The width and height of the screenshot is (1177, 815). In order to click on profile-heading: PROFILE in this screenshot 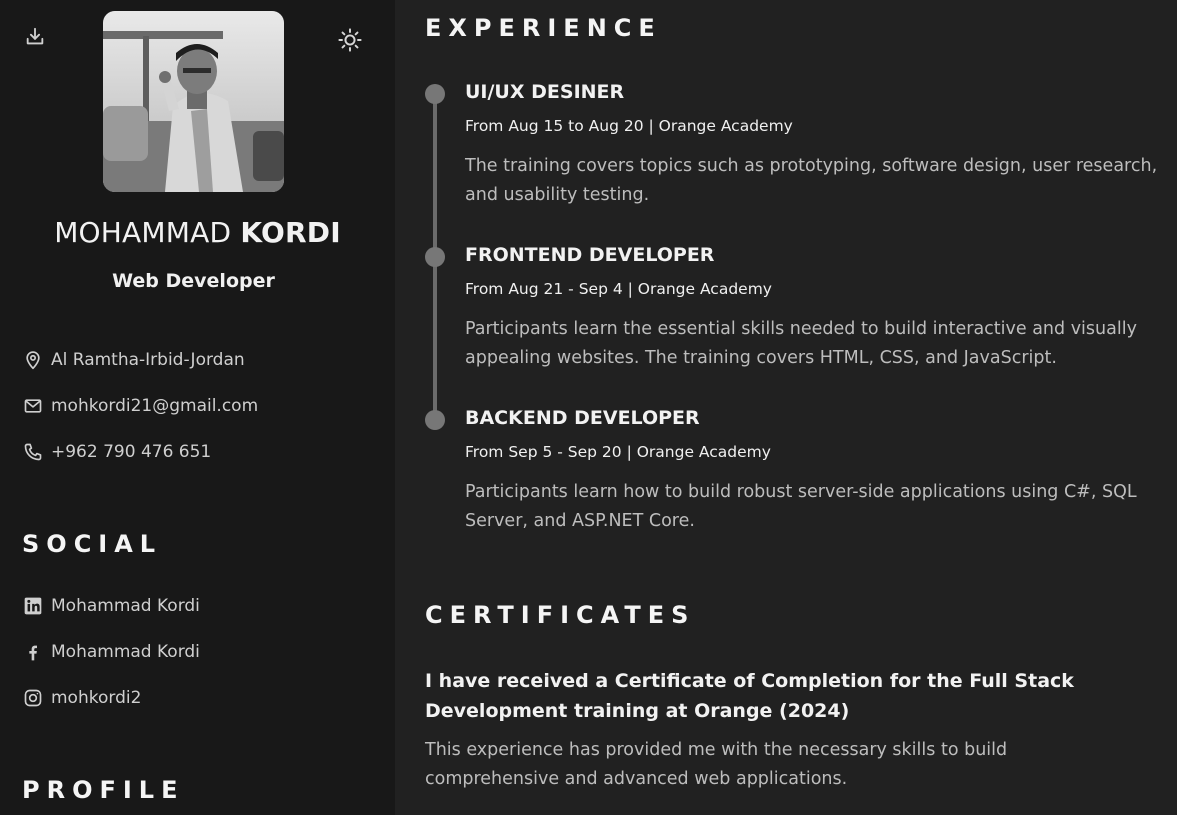, I will do `click(103, 790)`.